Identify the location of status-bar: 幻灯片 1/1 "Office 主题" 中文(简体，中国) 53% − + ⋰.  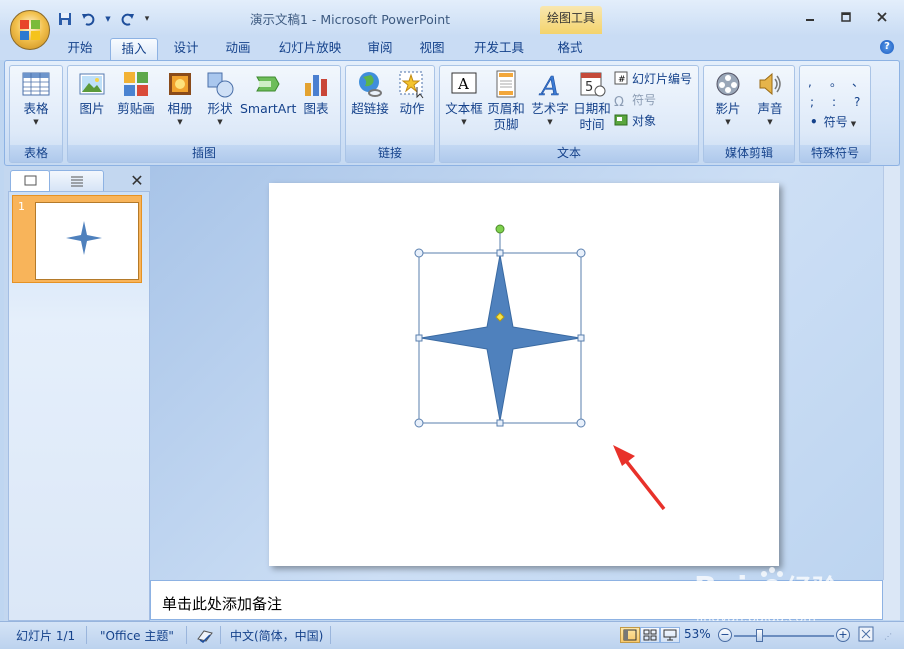
(452, 635).